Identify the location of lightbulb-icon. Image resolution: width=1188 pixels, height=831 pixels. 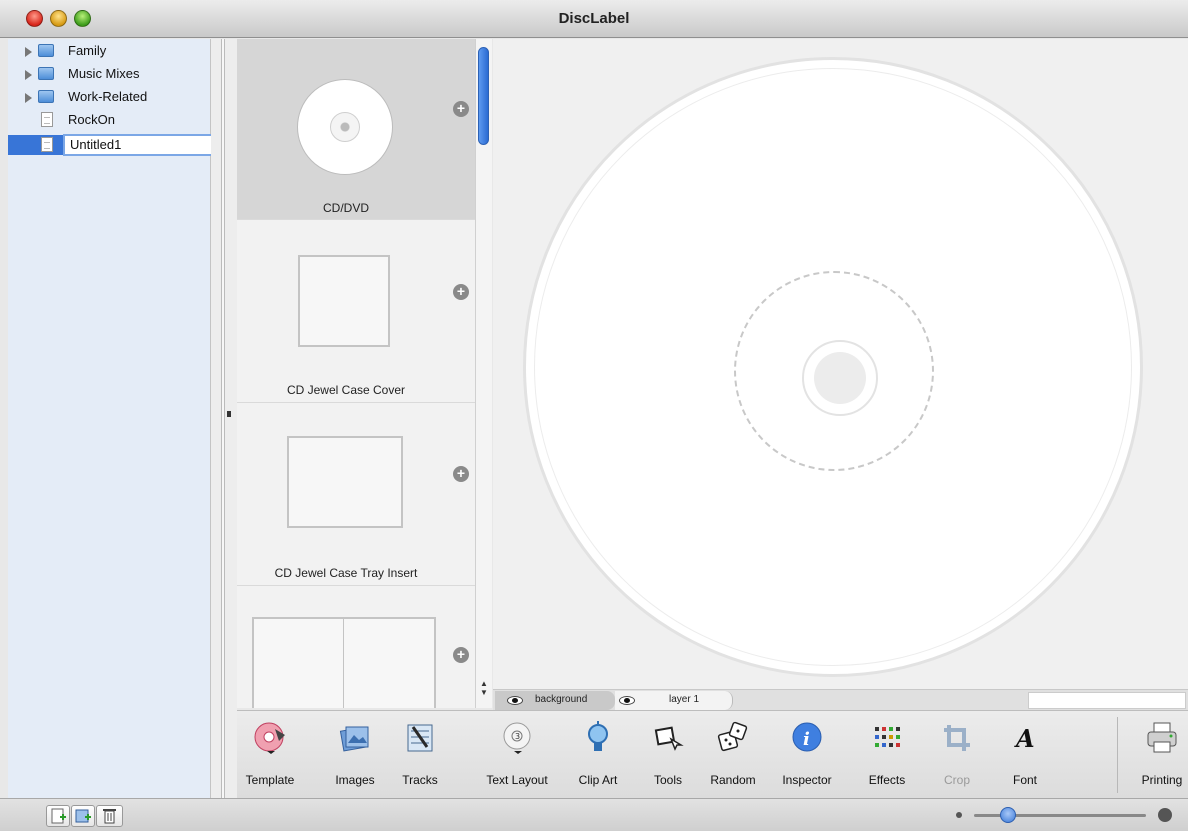
(598, 736).